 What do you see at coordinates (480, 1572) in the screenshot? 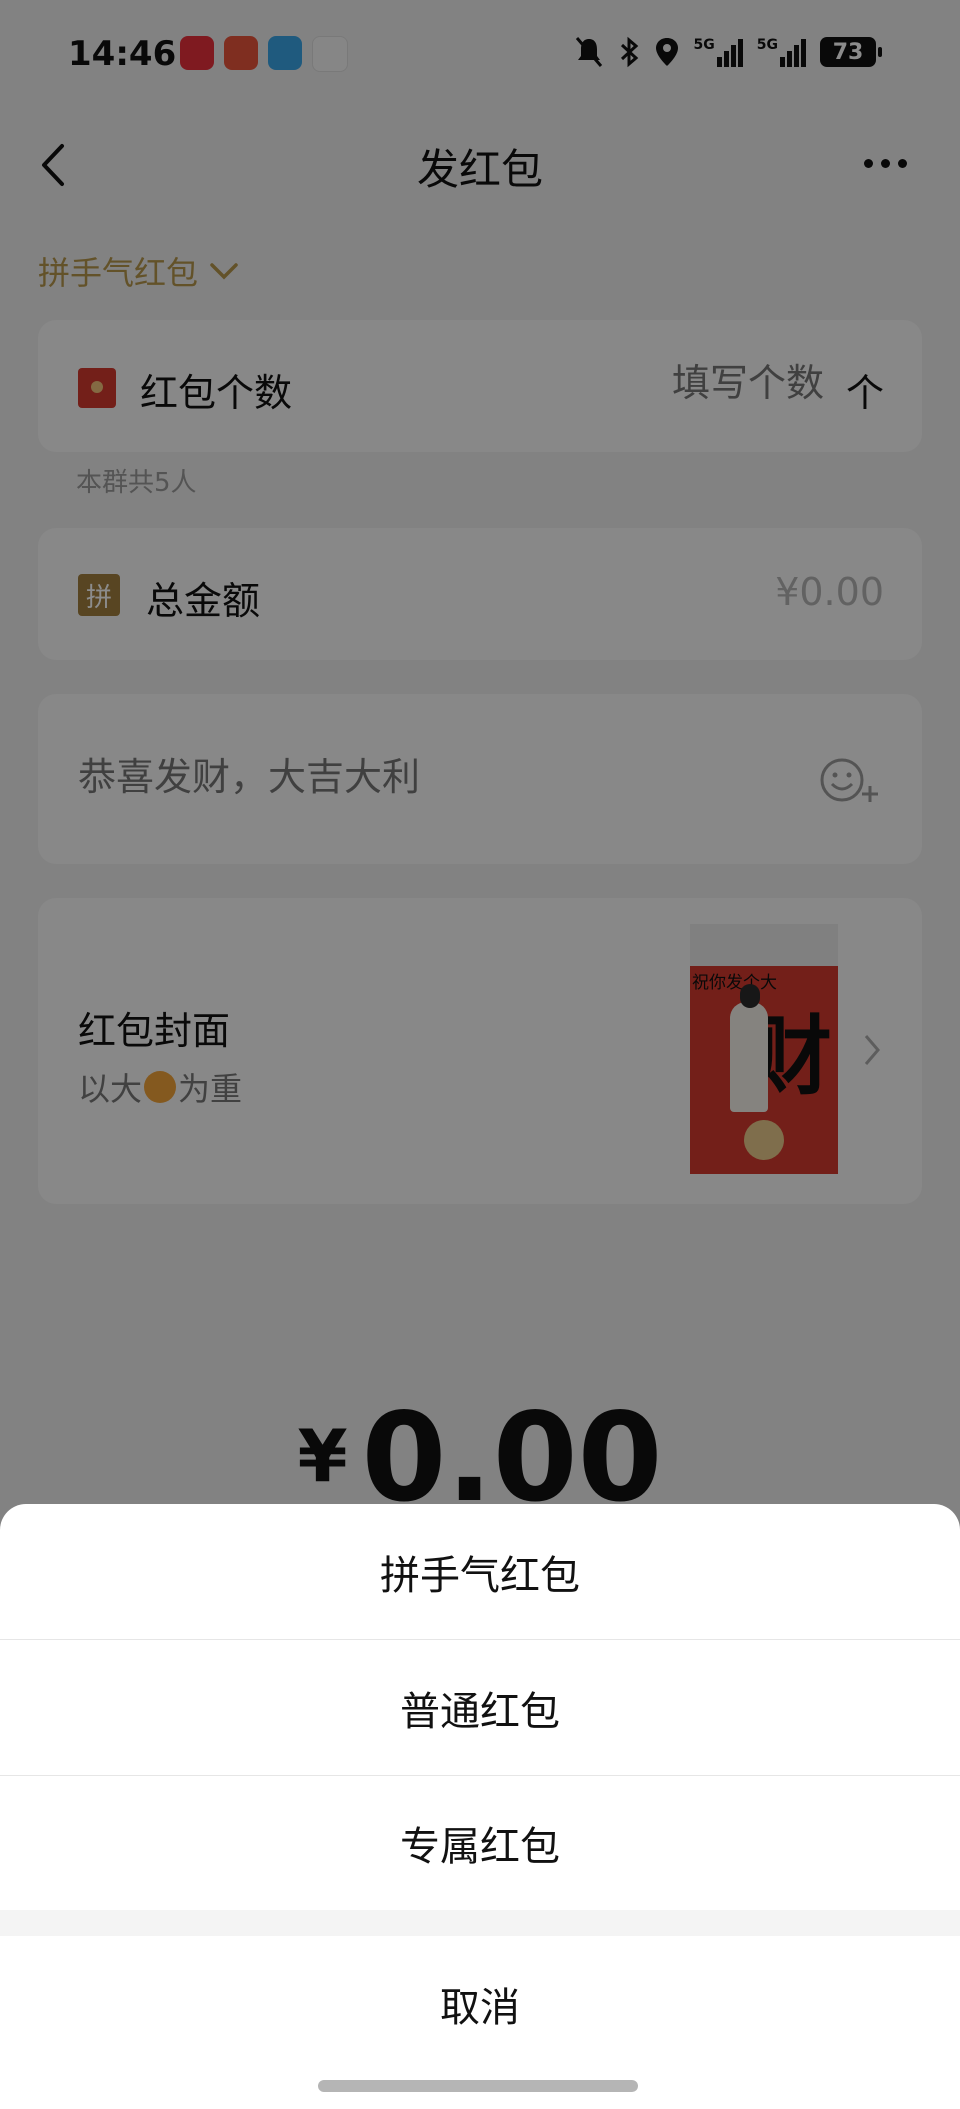
I see `option-lucky-packet: 拼手气红包` at bounding box center [480, 1572].